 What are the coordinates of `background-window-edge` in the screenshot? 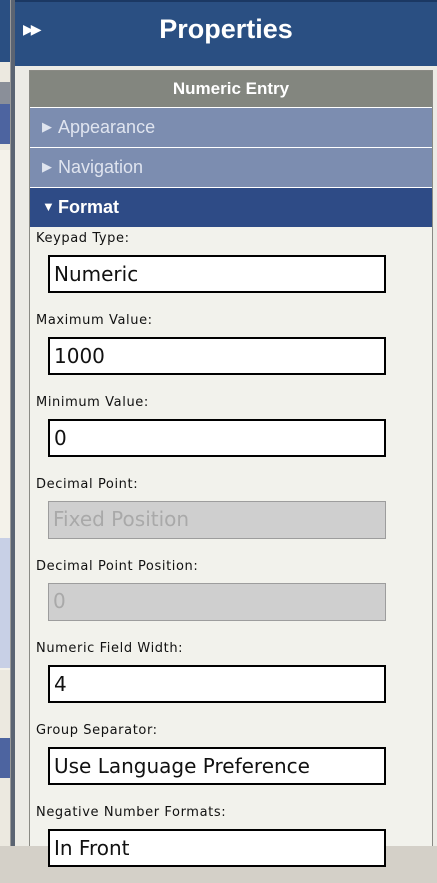 It's located at (5, 423).